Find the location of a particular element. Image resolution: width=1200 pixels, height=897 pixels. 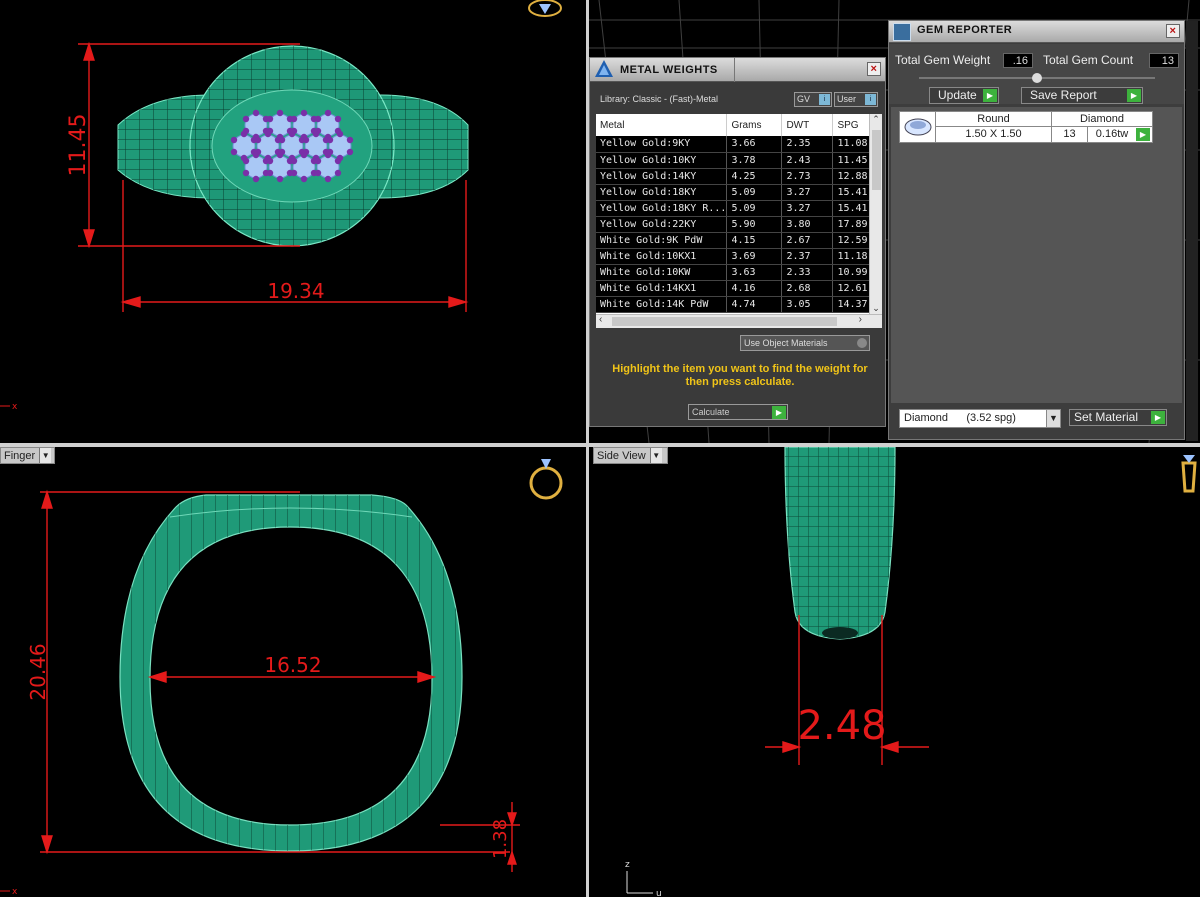

metal-cell: Yellow Gold:14KY is located at coordinates (662, 176).